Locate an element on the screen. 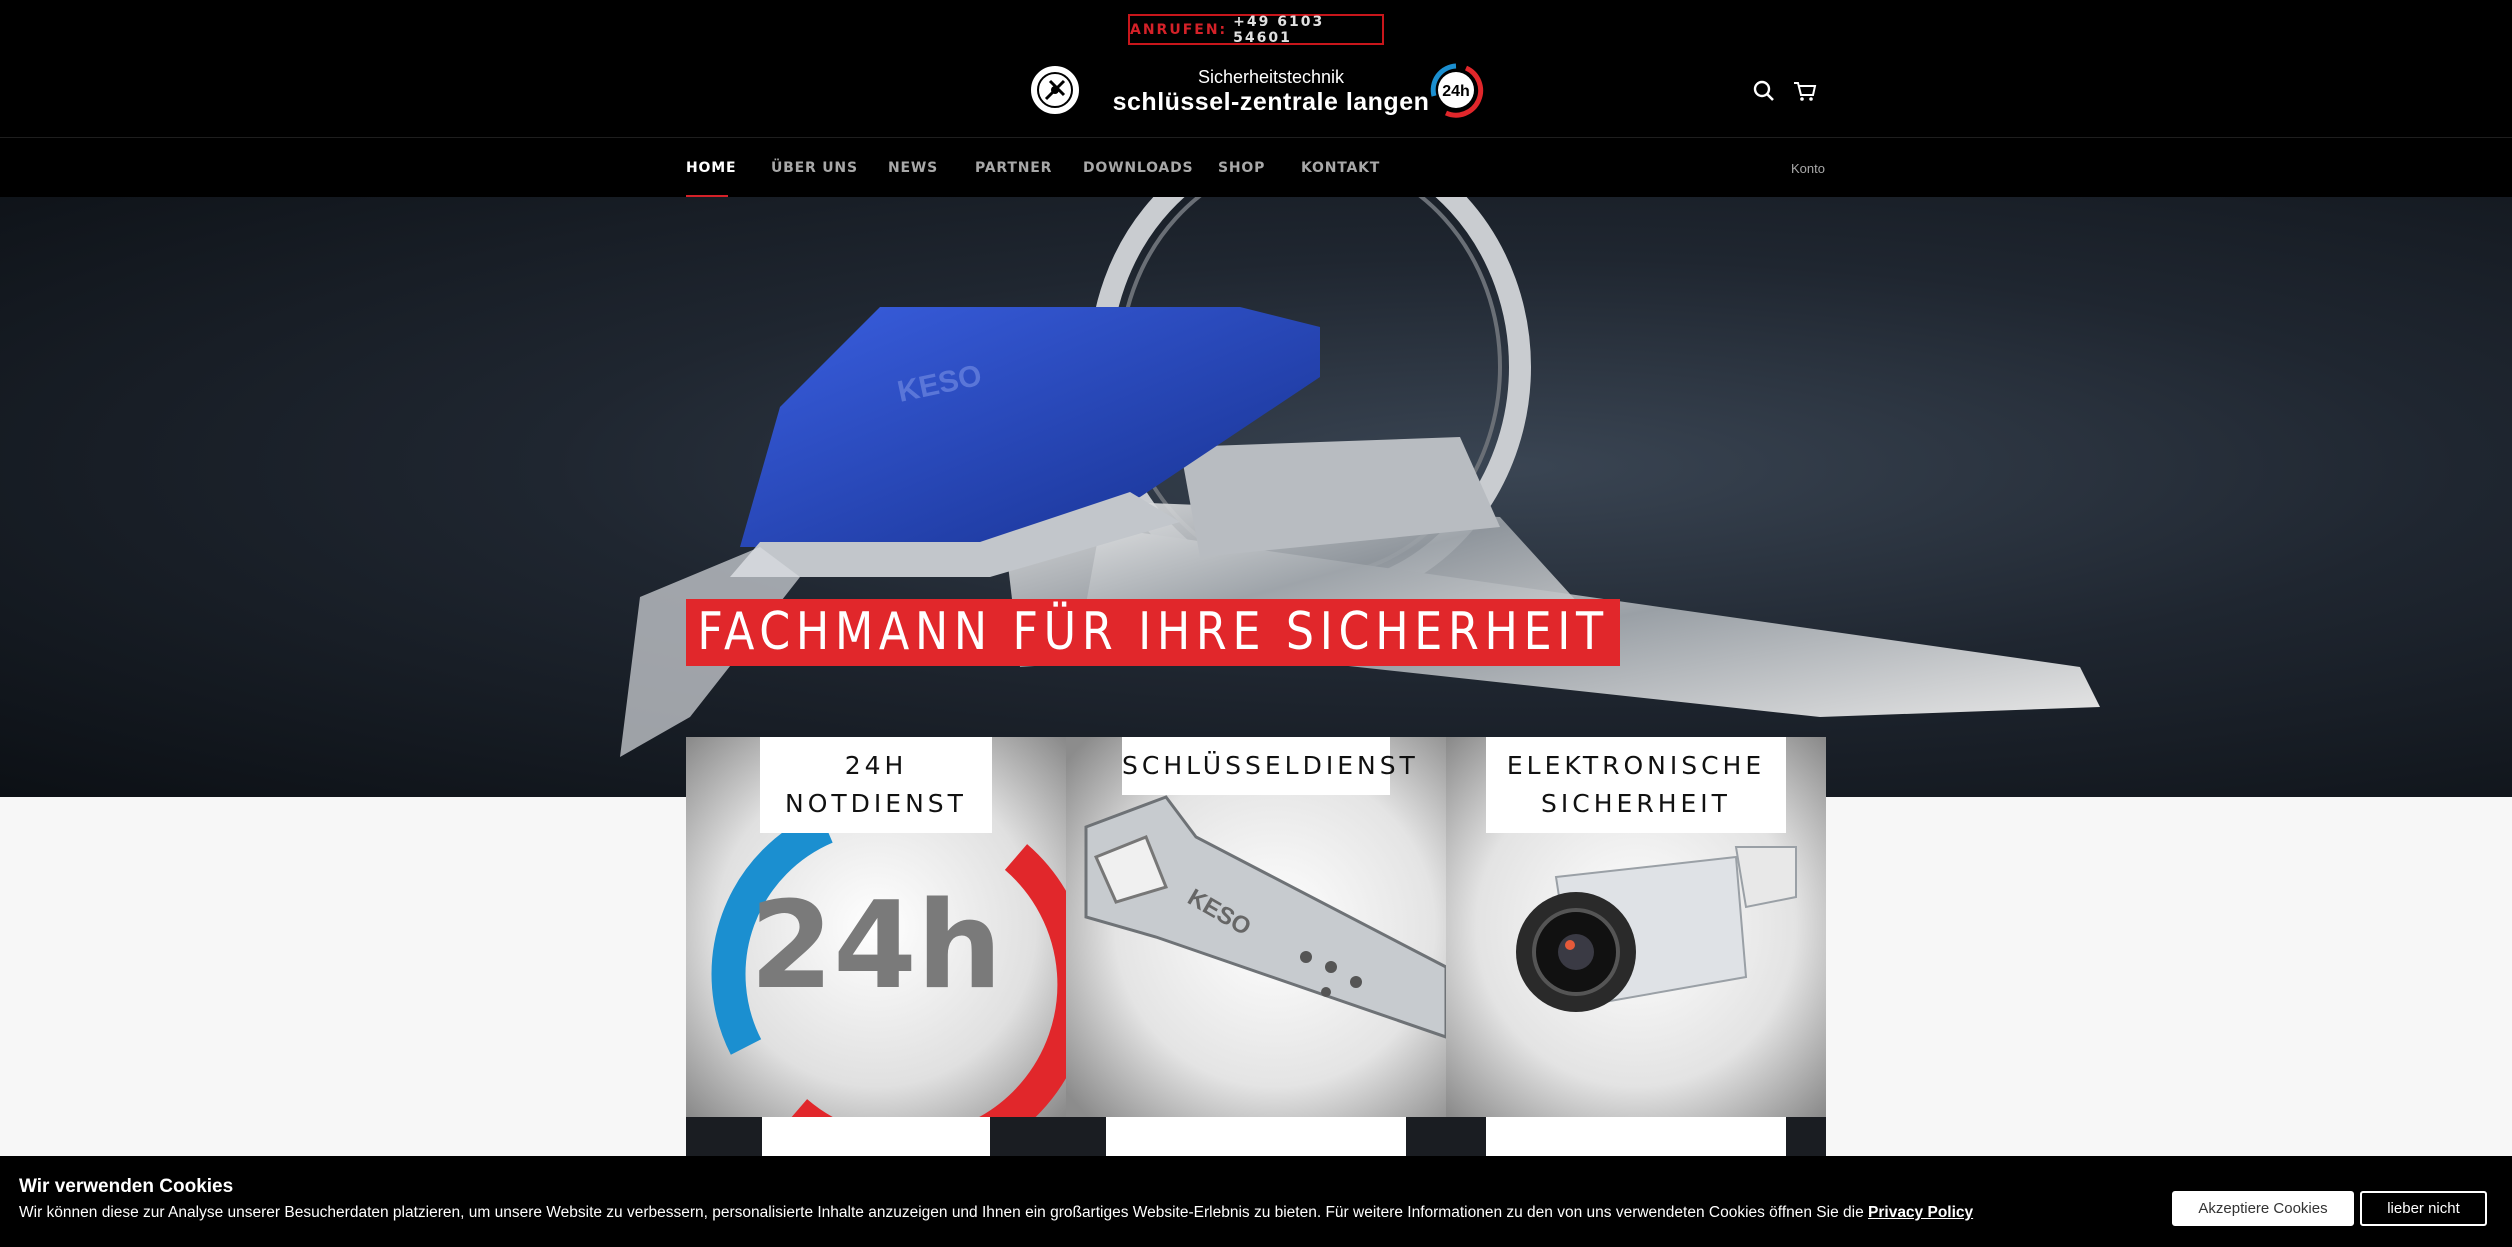  tile-24h-notdienst: 24h 24H NOTDIENST is located at coordinates (876, 927).